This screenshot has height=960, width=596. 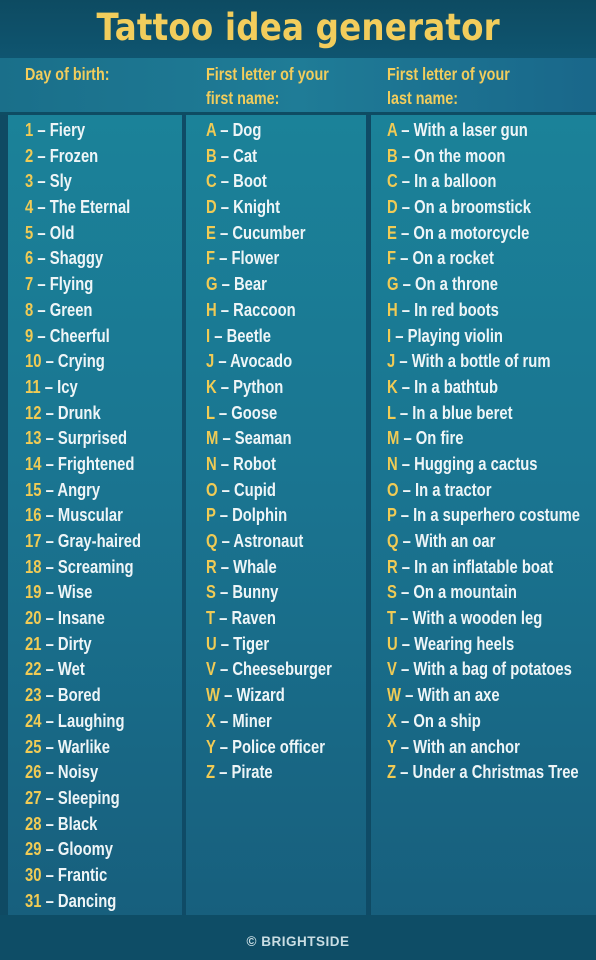 I want to click on list-item: R – Whale, so click(x=269, y=567).